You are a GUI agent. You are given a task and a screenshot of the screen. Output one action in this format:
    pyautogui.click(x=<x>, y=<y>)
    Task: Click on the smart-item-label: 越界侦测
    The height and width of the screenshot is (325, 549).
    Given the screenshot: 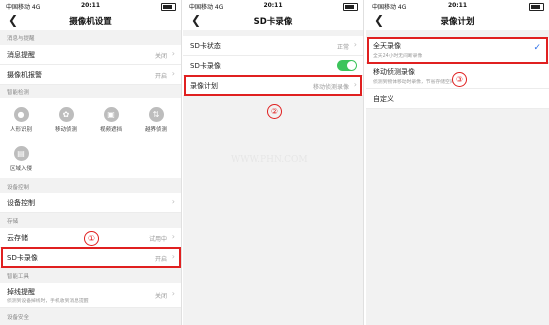 What is the action you would take?
    pyautogui.click(x=155, y=130)
    